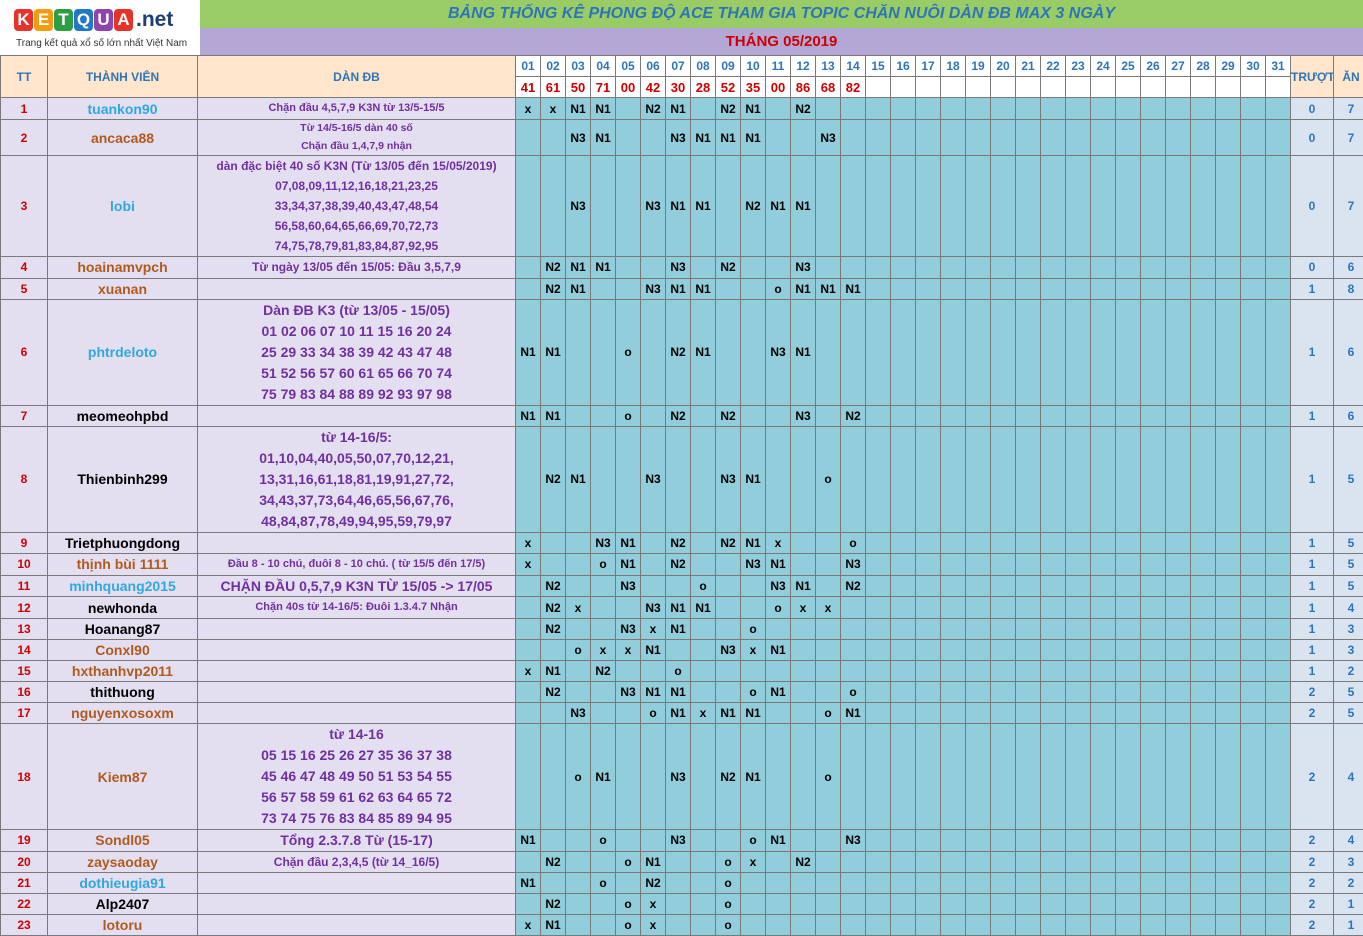 Image resolution: width=1363 pixels, height=936 pixels. Describe the element at coordinates (123, 288) in the screenshot. I see `member-name: xuanan` at that location.